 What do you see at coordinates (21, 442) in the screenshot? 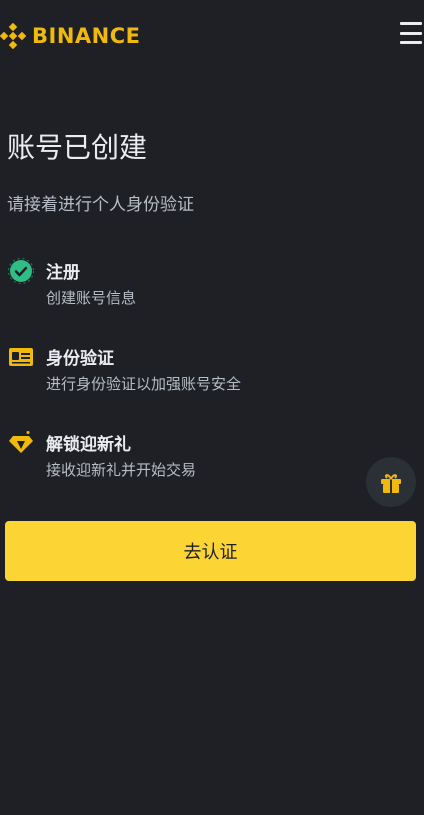
I see `diamond-icon` at bounding box center [21, 442].